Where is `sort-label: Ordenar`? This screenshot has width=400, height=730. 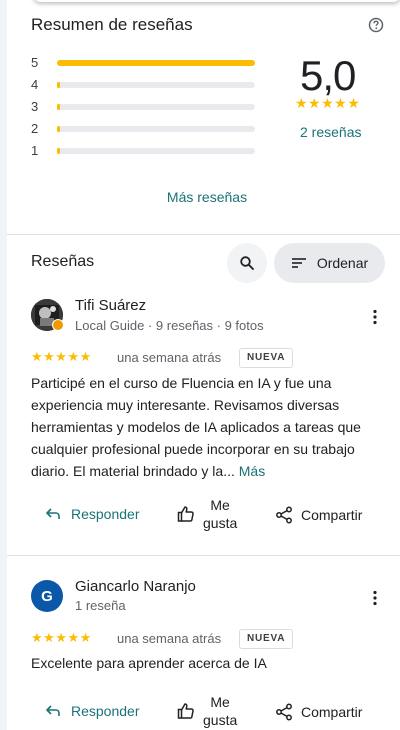 sort-label: Ordenar is located at coordinates (342, 263).